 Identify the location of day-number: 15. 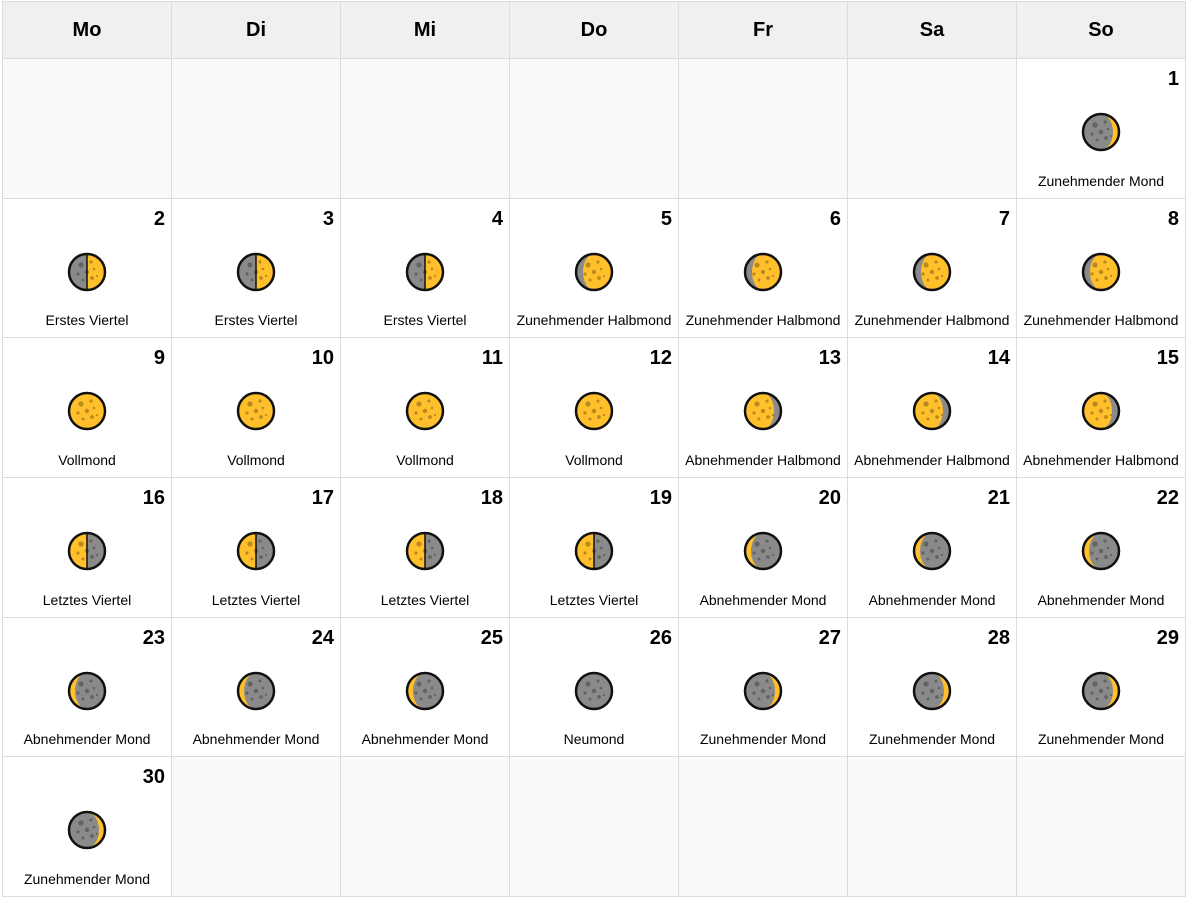
(1167, 358).